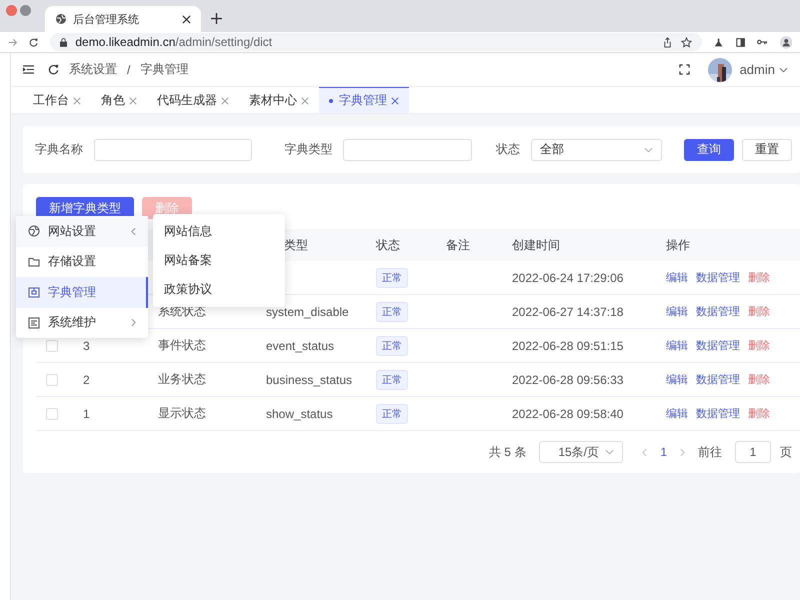 The height and width of the screenshot is (600, 800). I want to click on breadcrumb-item: 字典管理, so click(164, 69).